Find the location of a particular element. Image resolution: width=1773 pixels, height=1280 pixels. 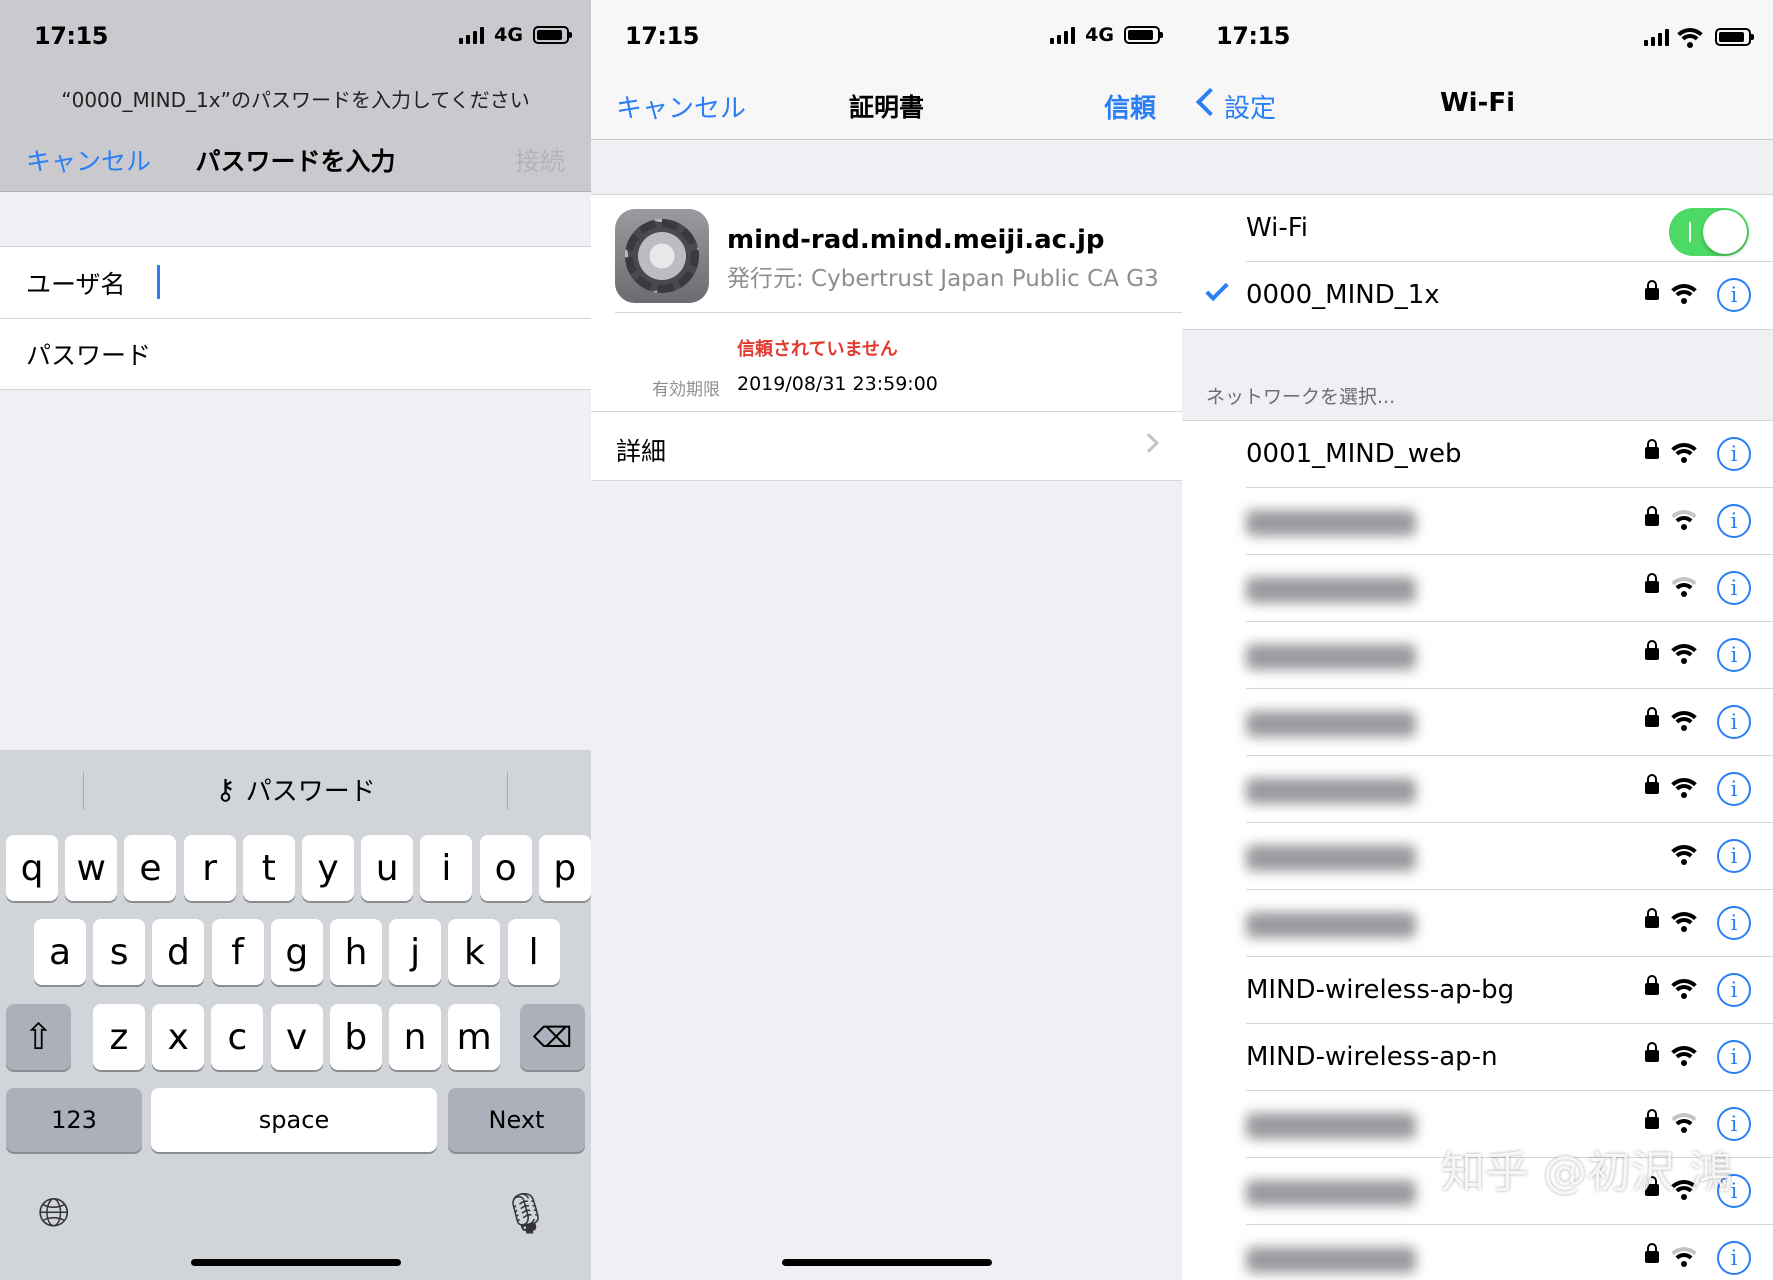

key-r: r is located at coordinates (209, 868).